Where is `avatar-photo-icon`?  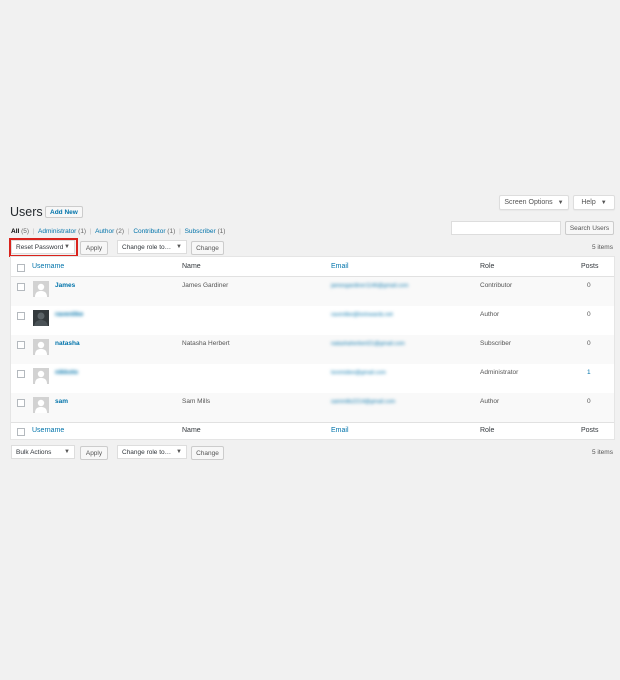 avatar-photo-icon is located at coordinates (41, 318).